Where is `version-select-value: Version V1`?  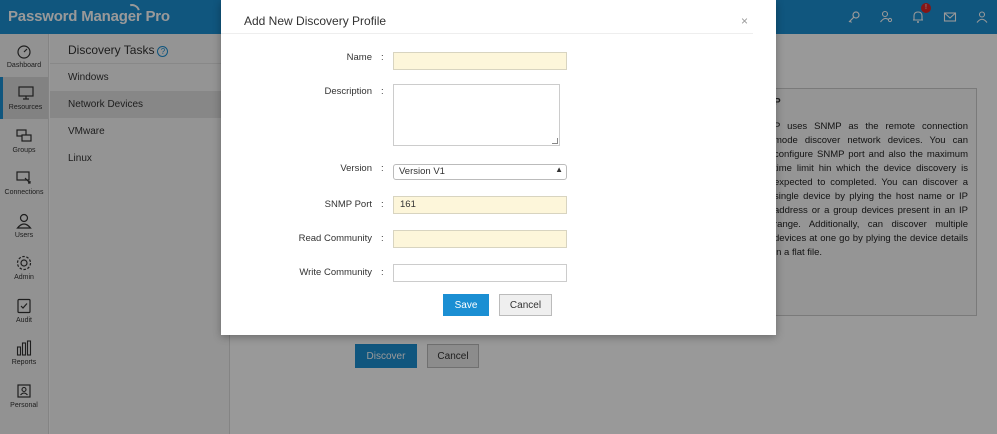
version-select-value: Version V1 is located at coordinates (422, 171).